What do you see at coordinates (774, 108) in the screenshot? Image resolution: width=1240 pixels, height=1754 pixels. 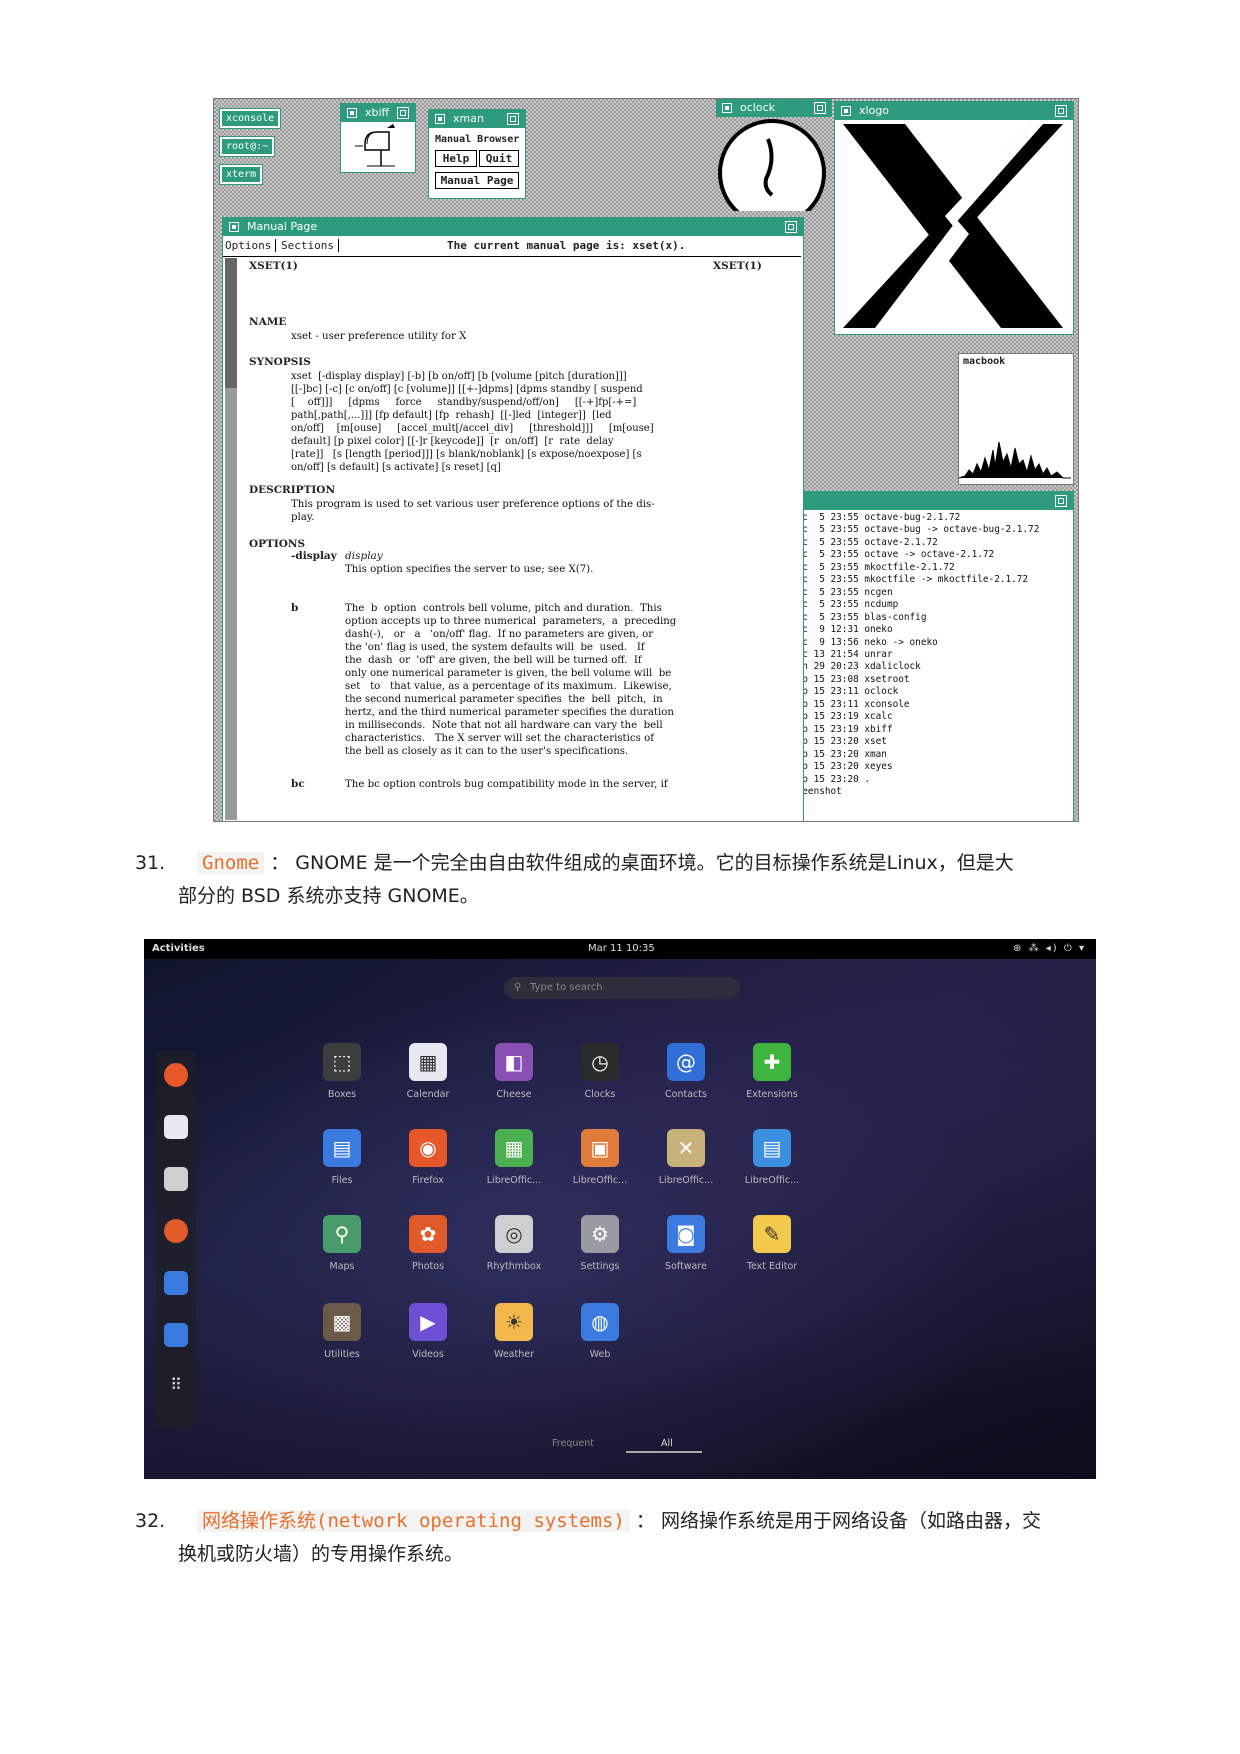 I see `oclock-titlebar: oclock` at bounding box center [774, 108].